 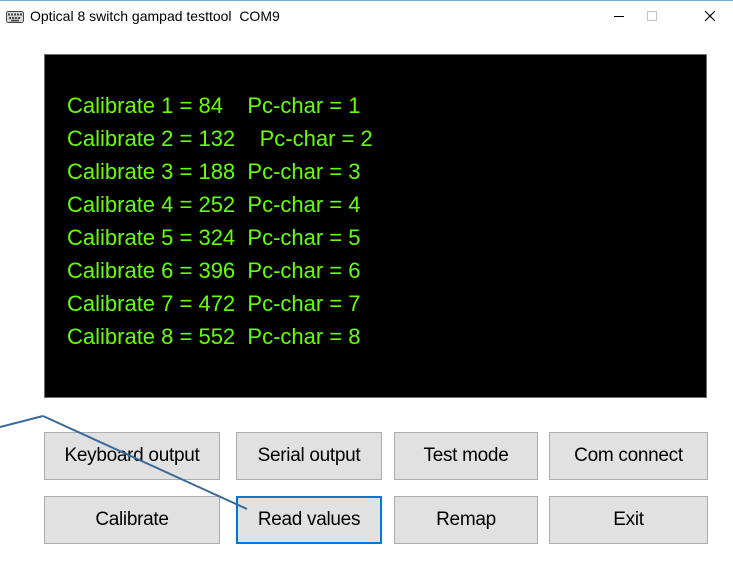 What do you see at coordinates (628, 456) in the screenshot?
I see `com-connect-button: Com connect` at bounding box center [628, 456].